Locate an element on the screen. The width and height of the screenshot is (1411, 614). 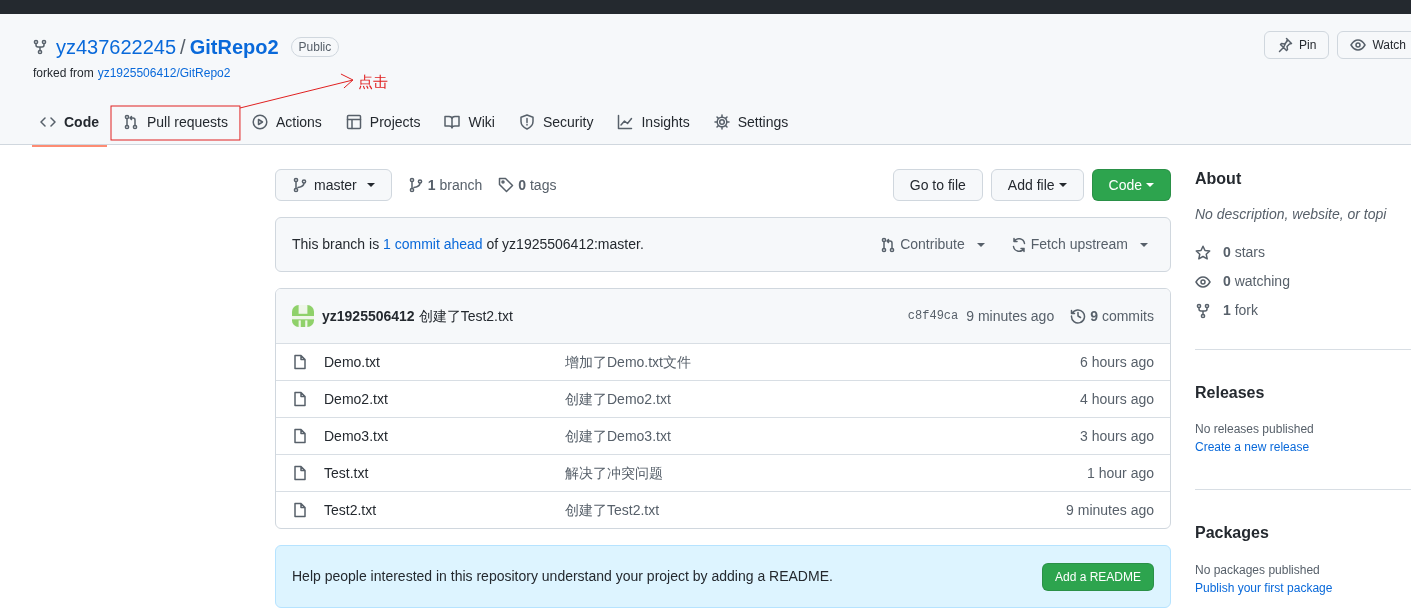
add-file-button: Add file is located at coordinates (1037, 185).